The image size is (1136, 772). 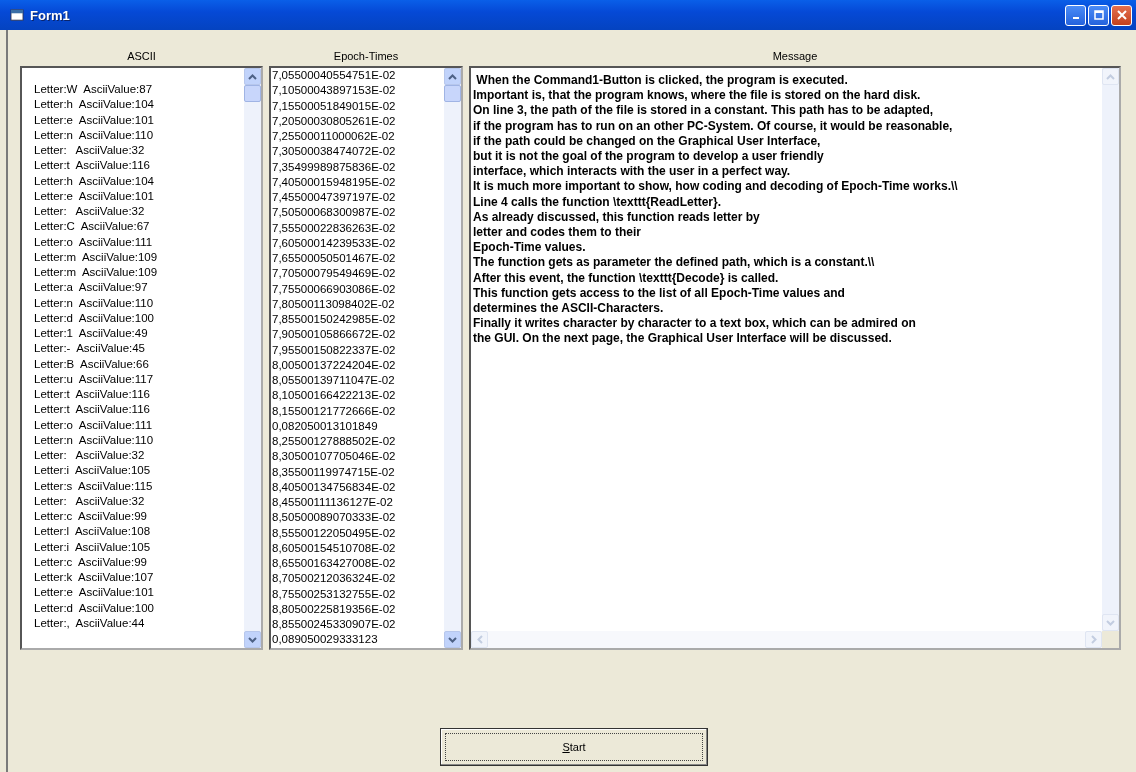 What do you see at coordinates (358, 137) in the screenshot?
I see `list-item: 7,25500011000062E-02` at bounding box center [358, 137].